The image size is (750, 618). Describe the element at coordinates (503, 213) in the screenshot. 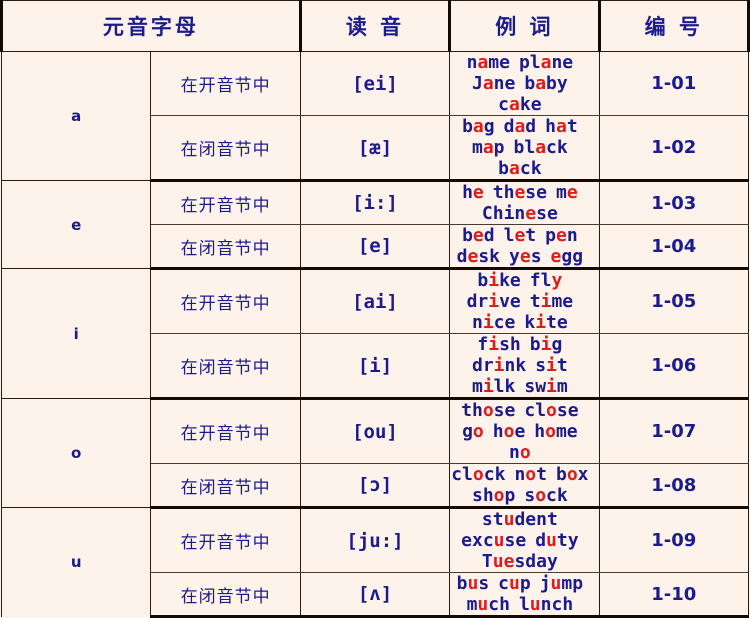

I see `word-segment: Chin` at that location.